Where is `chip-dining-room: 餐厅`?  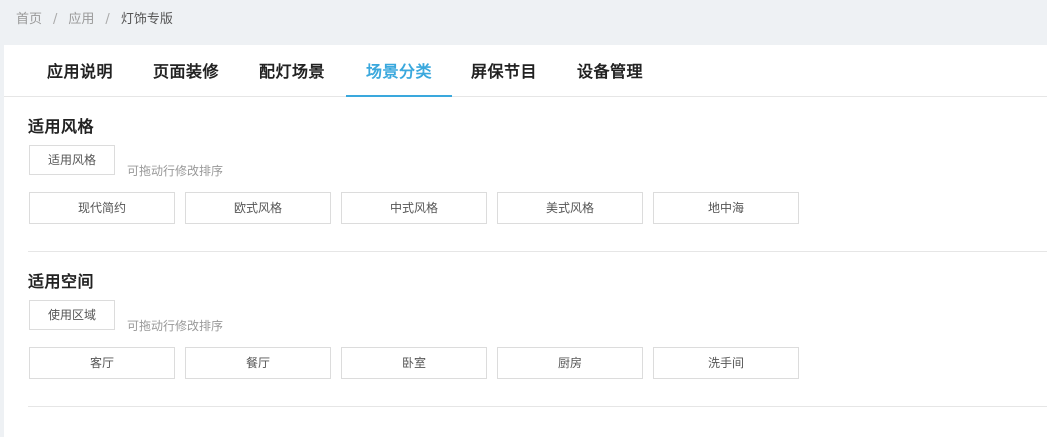 chip-dining-room: 餐厅 is located at coordinates (258, 363).